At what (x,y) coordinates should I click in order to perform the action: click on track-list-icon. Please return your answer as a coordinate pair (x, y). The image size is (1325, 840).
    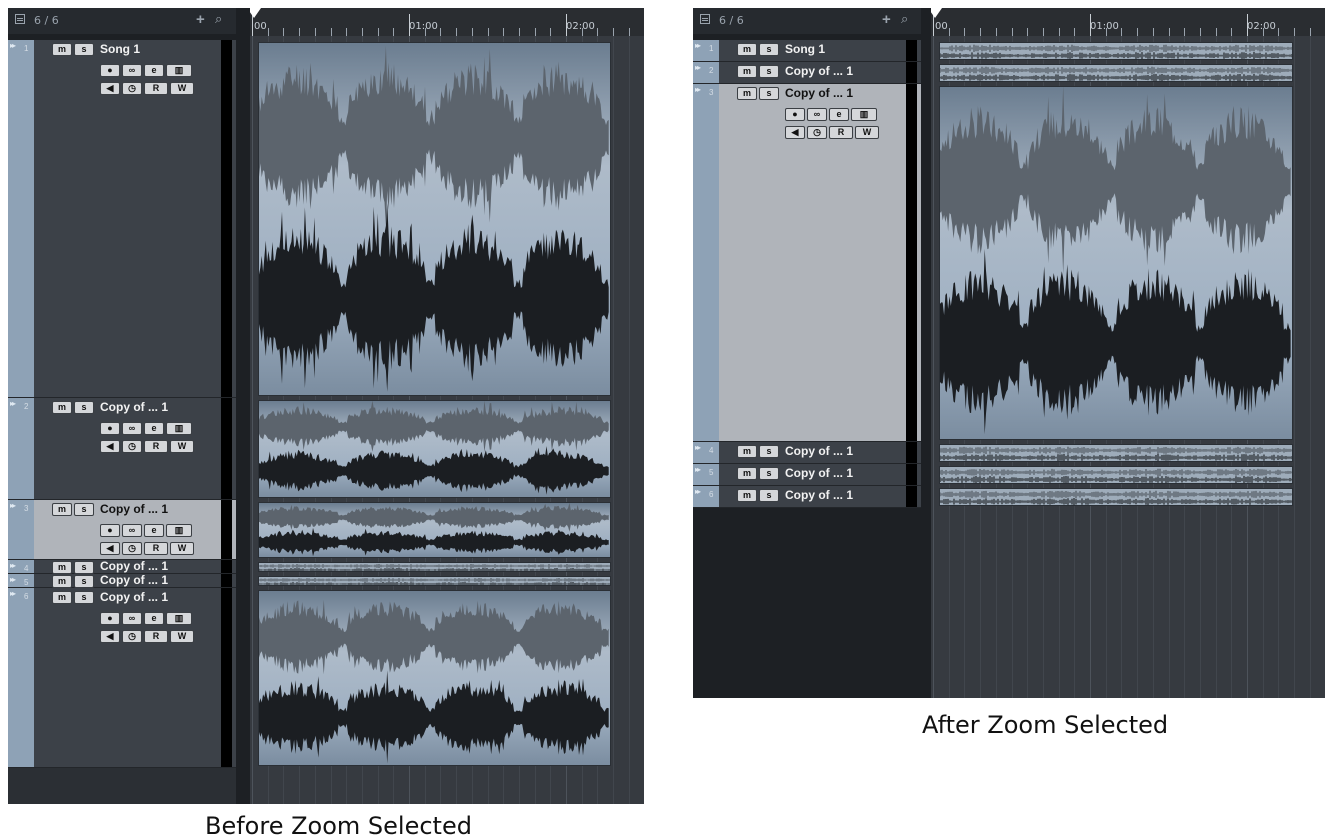
    Looking at the image, I should click on (705, 19).